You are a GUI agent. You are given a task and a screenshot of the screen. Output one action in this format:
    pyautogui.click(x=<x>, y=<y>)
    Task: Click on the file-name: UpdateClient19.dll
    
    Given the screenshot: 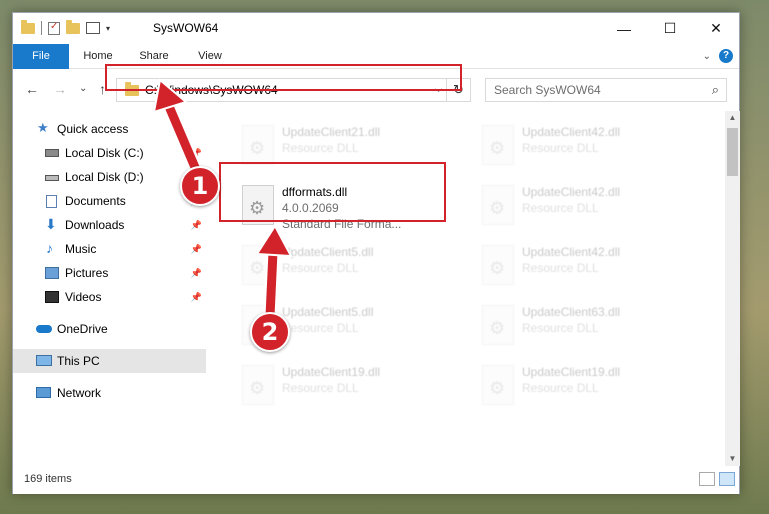 What is the action you would take?
    pyautogui.click(x=331, y=372)
    